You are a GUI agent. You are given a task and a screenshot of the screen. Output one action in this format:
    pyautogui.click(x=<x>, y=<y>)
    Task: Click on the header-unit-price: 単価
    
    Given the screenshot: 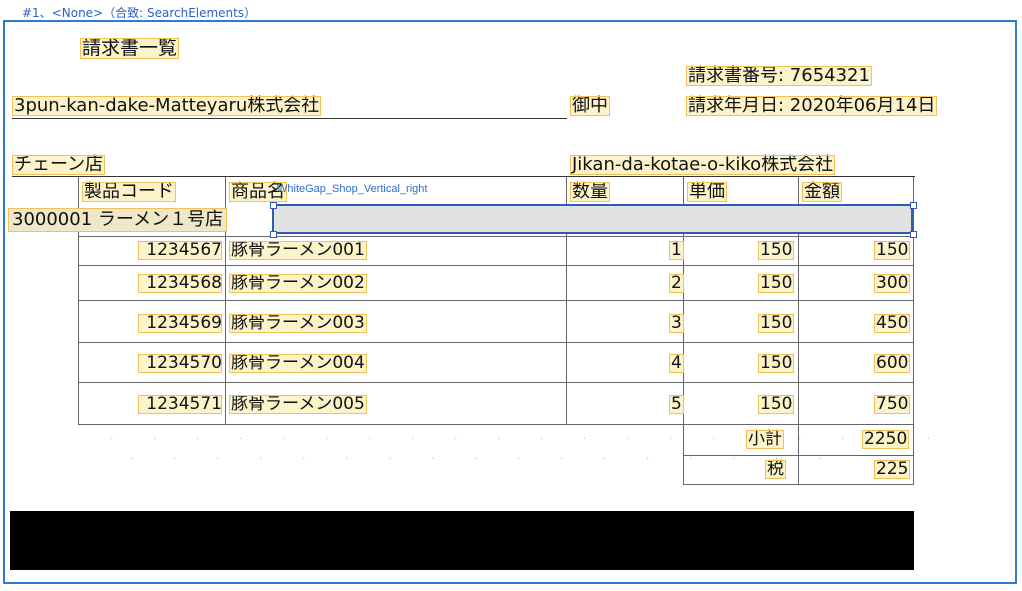 What is the action you would take?
    pyautogui.click(x=707, y=191)
    